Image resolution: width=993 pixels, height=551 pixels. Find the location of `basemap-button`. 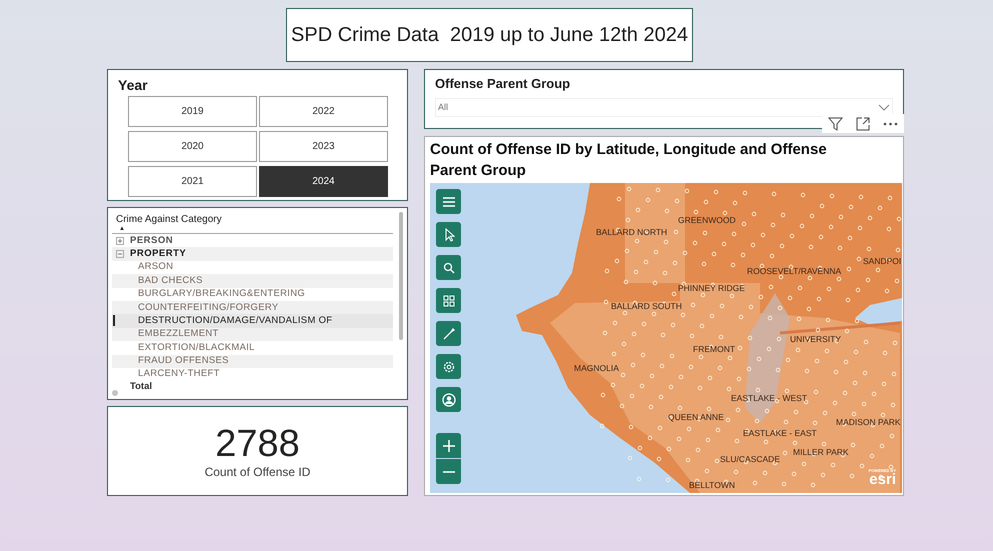

basemap-button is located at coordinates (448, 300).